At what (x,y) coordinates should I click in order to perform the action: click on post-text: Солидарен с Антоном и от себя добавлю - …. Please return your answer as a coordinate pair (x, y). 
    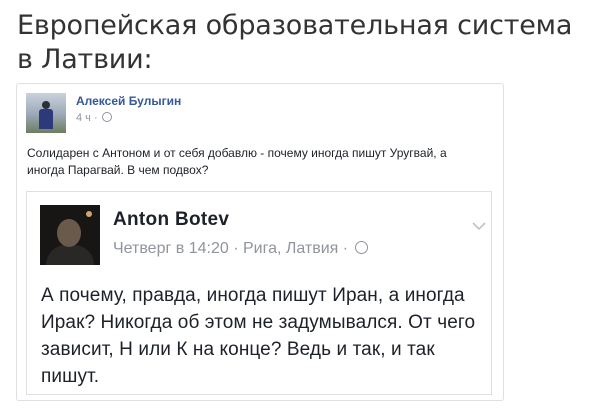
    Looking at the image, I should click on (237, 161).